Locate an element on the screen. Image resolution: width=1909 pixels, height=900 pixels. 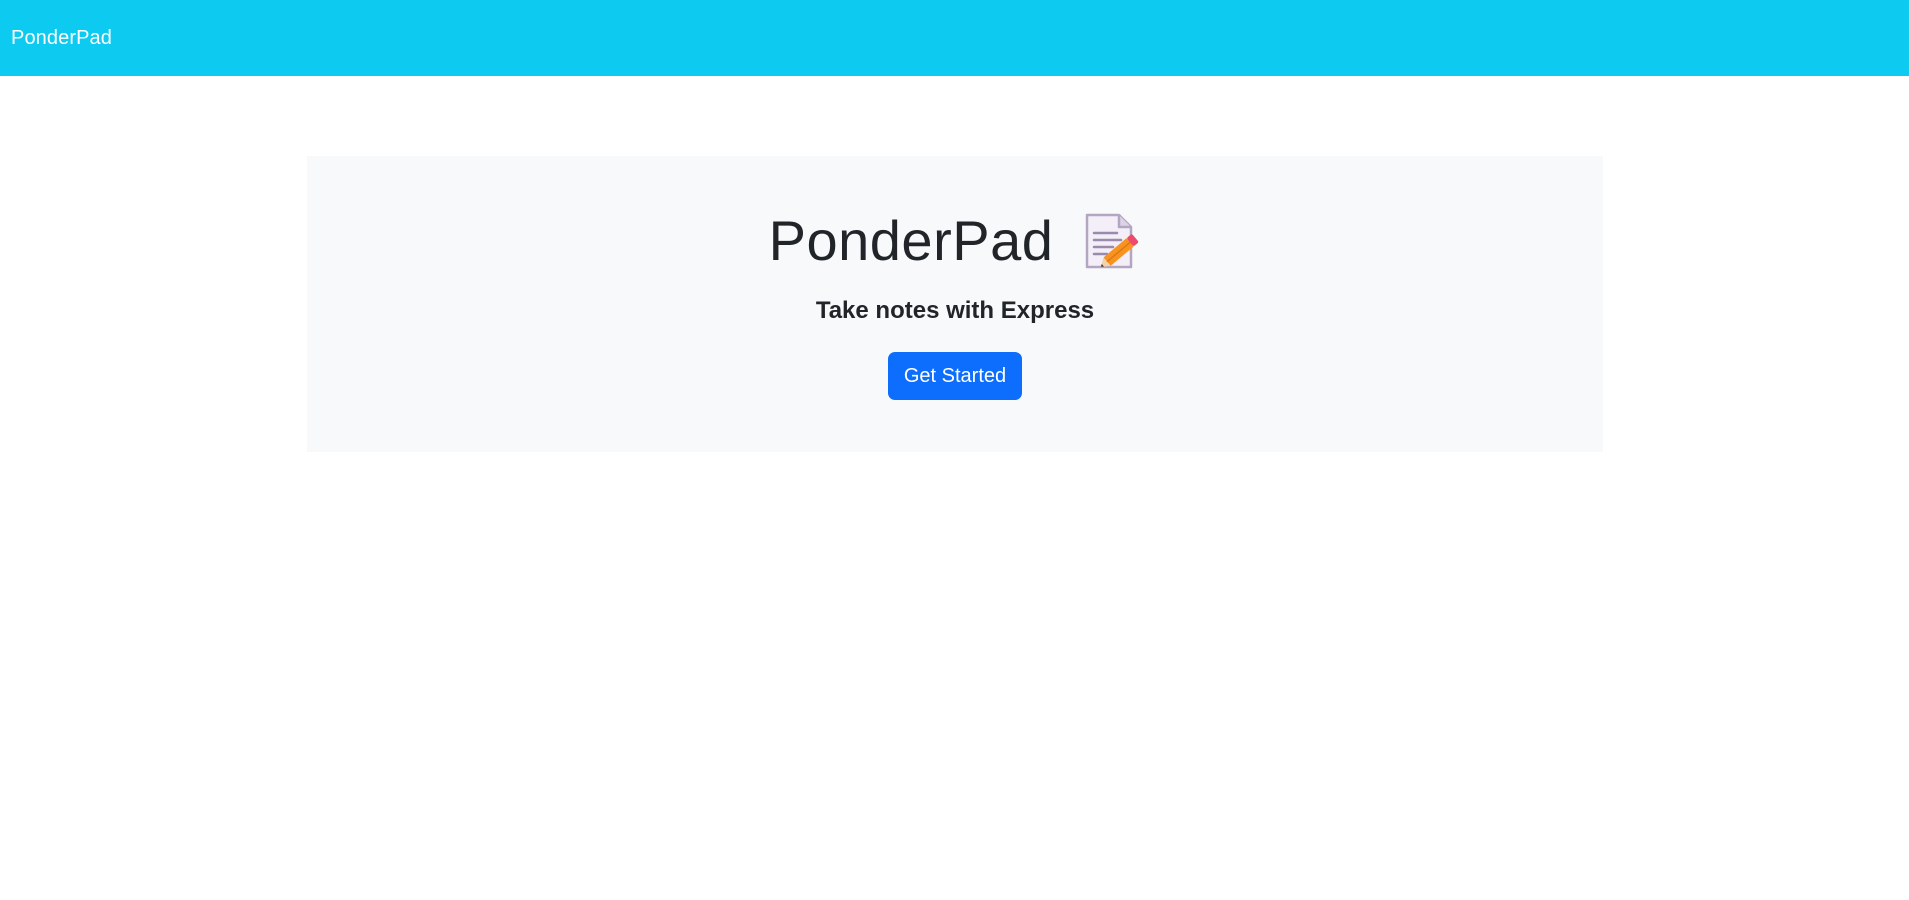
navbar-brand: PonderPad is located at coordinates (61, 38).